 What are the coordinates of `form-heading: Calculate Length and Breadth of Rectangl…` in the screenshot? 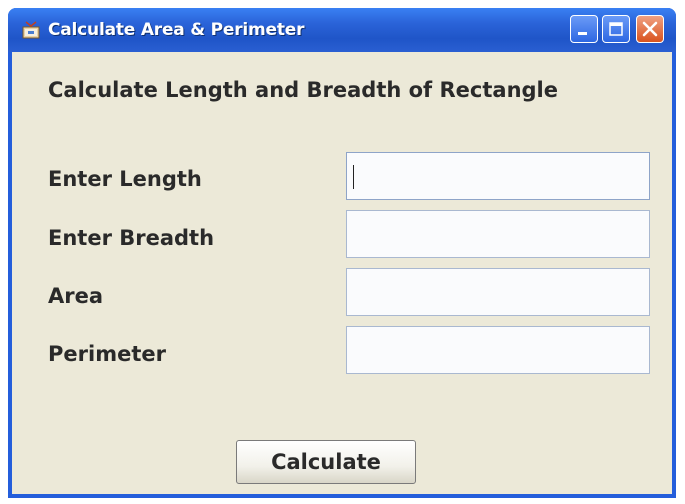 It's located at (303, 90).